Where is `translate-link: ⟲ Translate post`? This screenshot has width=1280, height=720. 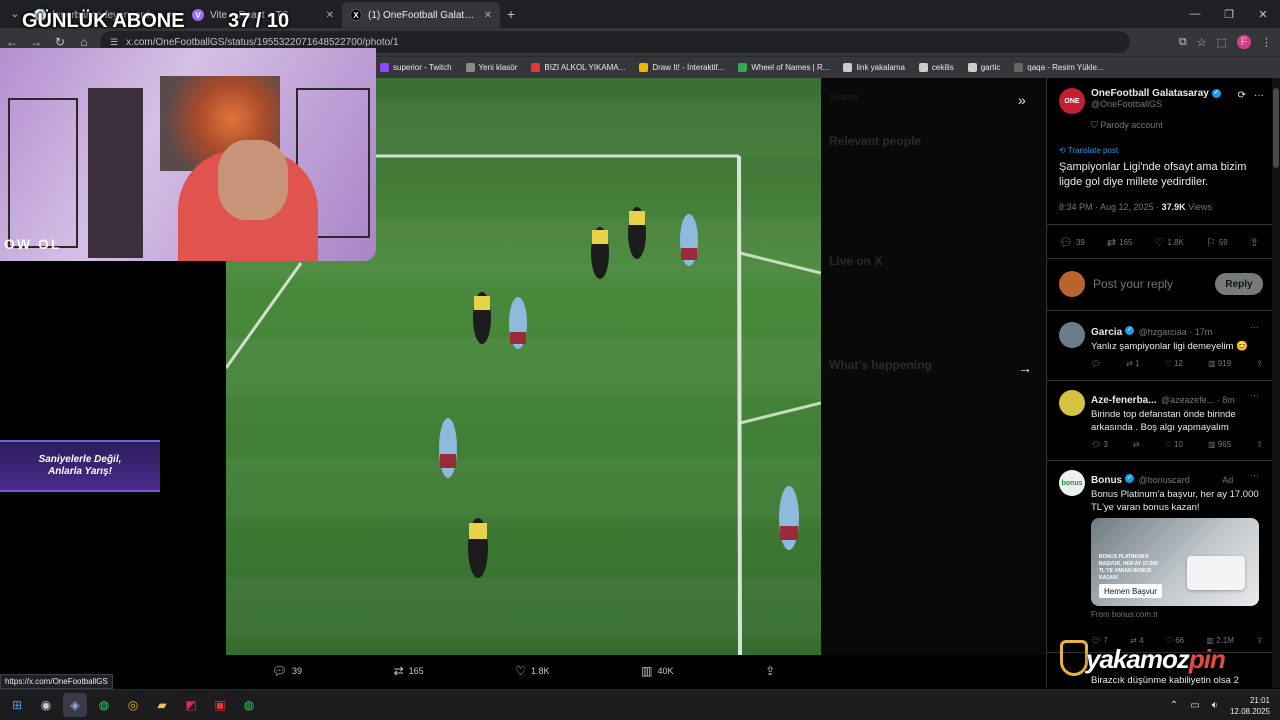
translate-link: ⟲ Translate post is located at coordinates (1088, 150).